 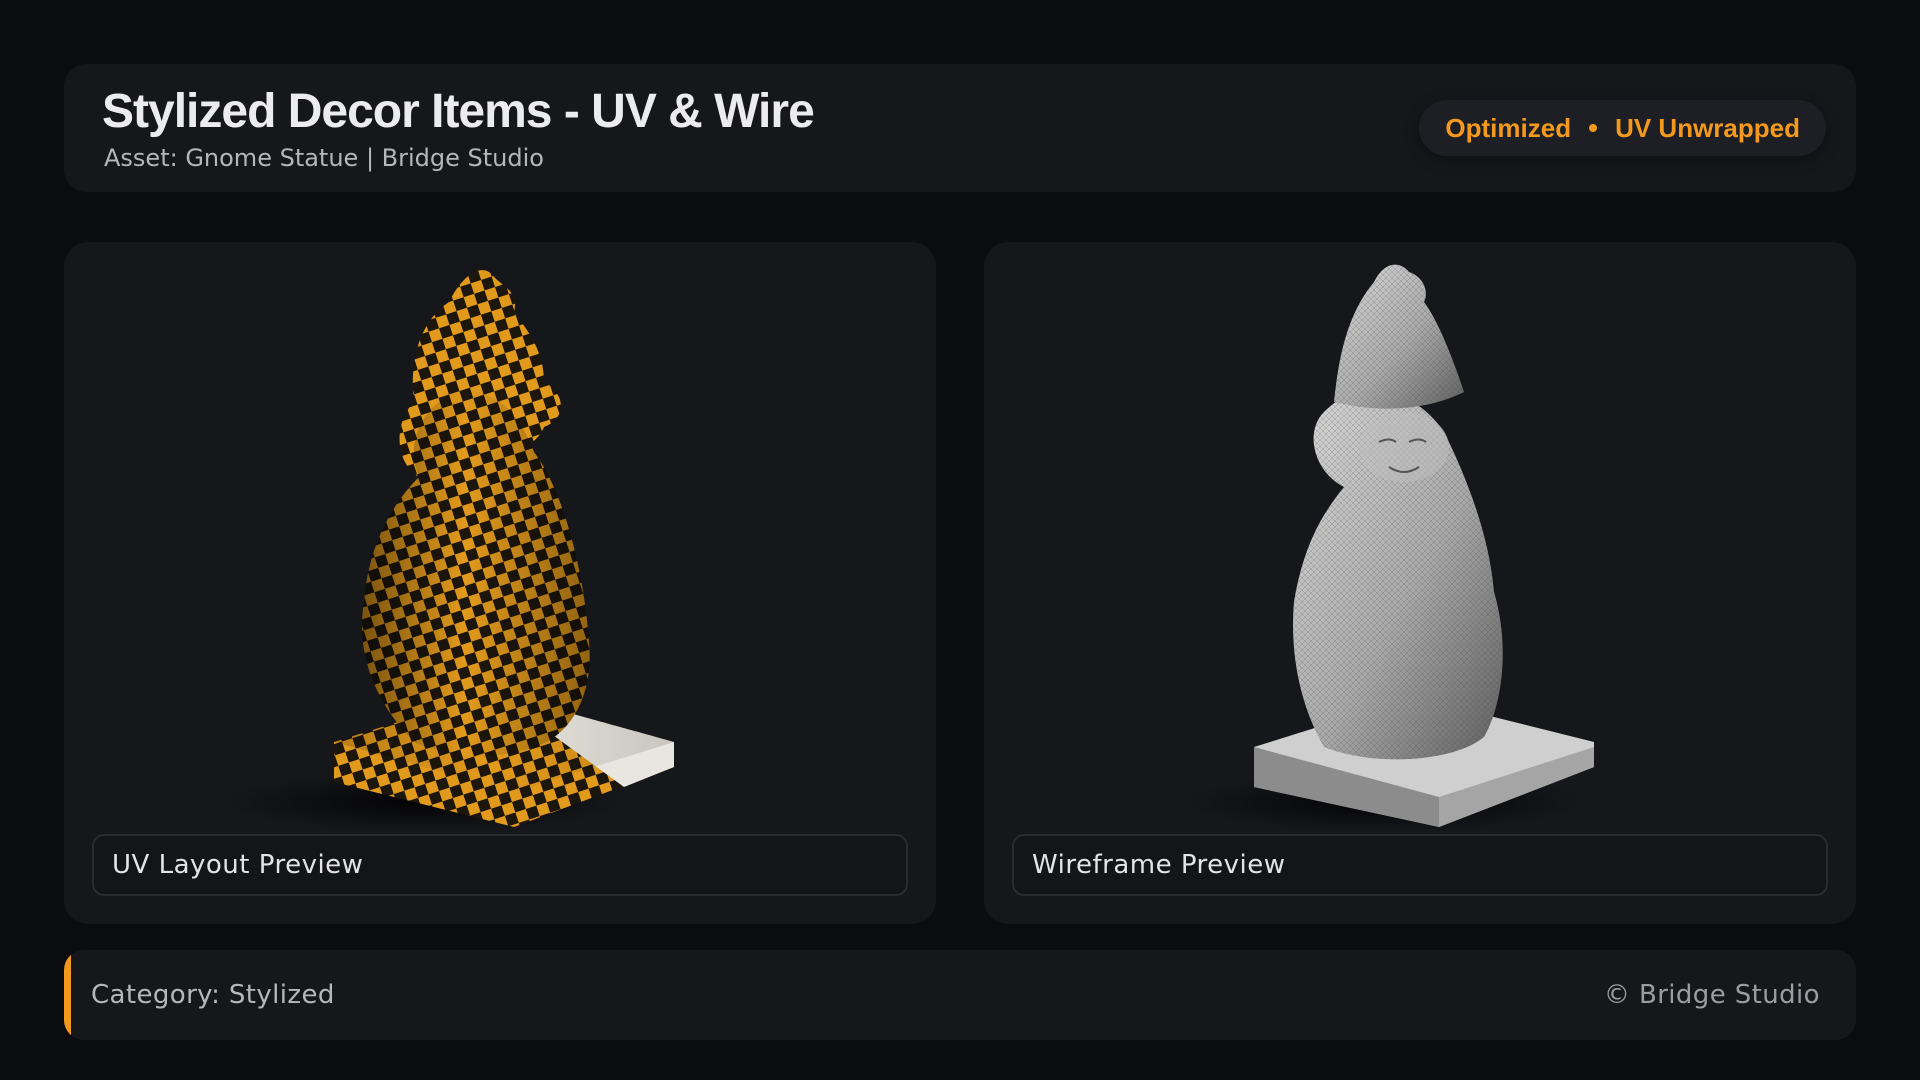 I want to click on category-label: Category: Stylized, so click(x=213, y=995).